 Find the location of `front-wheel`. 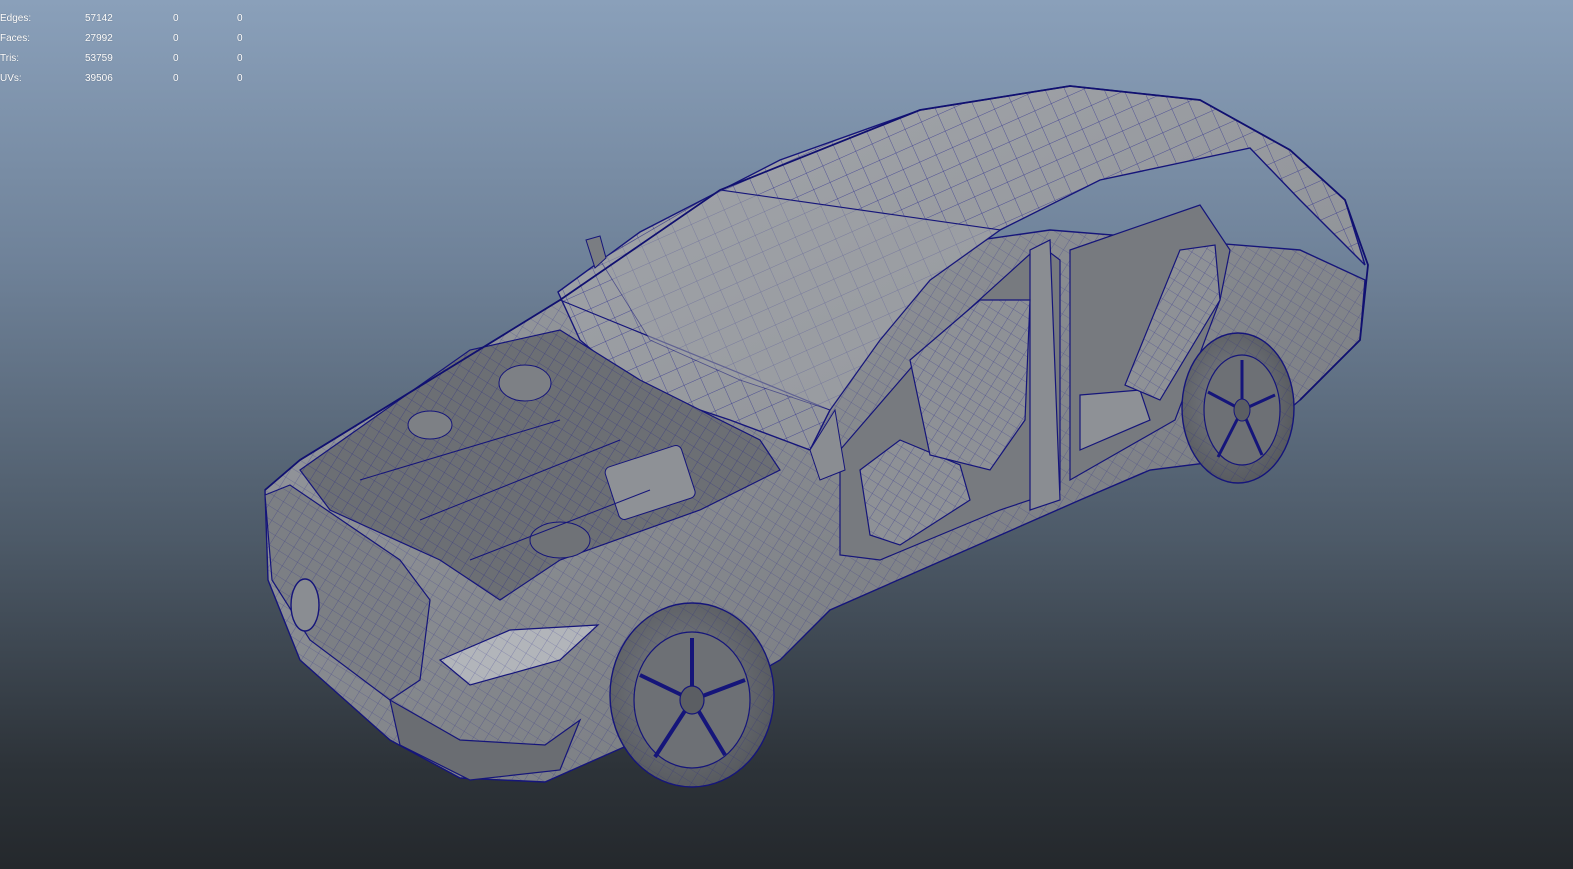

front-wheel is located at coordinates (692, 695).